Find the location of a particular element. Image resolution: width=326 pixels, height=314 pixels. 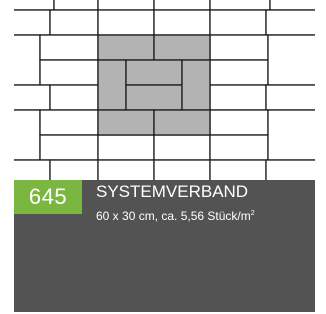

product-code: 645 is located at coordinates (48, 196).